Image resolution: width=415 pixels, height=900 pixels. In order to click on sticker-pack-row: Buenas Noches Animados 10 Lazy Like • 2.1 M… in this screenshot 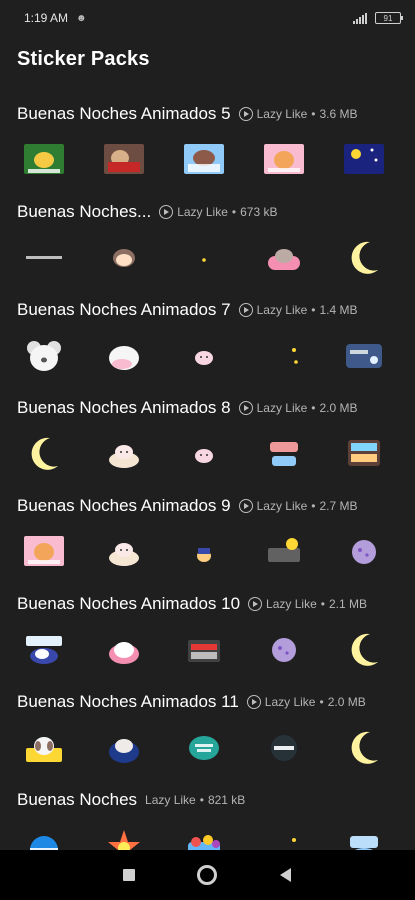, I will do `click(207, 635)`.